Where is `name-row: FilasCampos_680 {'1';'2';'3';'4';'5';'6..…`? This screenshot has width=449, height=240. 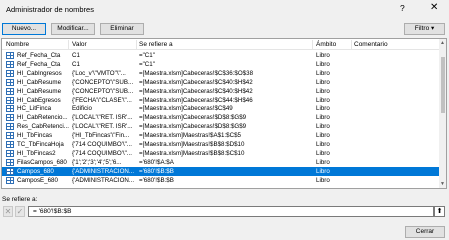
name-row: FilasCampos_680 {'1';'2';'3';'4';'5';'6..… is located at coordinates (220, 162).